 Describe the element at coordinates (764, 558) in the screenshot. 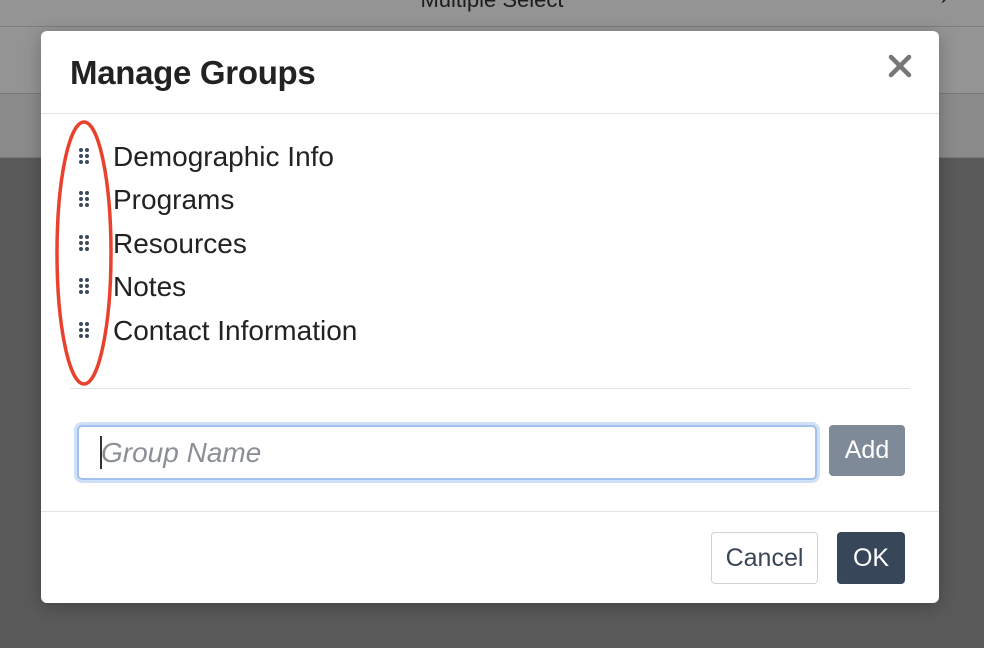

I see `cancel-button: Cancel` at that location.